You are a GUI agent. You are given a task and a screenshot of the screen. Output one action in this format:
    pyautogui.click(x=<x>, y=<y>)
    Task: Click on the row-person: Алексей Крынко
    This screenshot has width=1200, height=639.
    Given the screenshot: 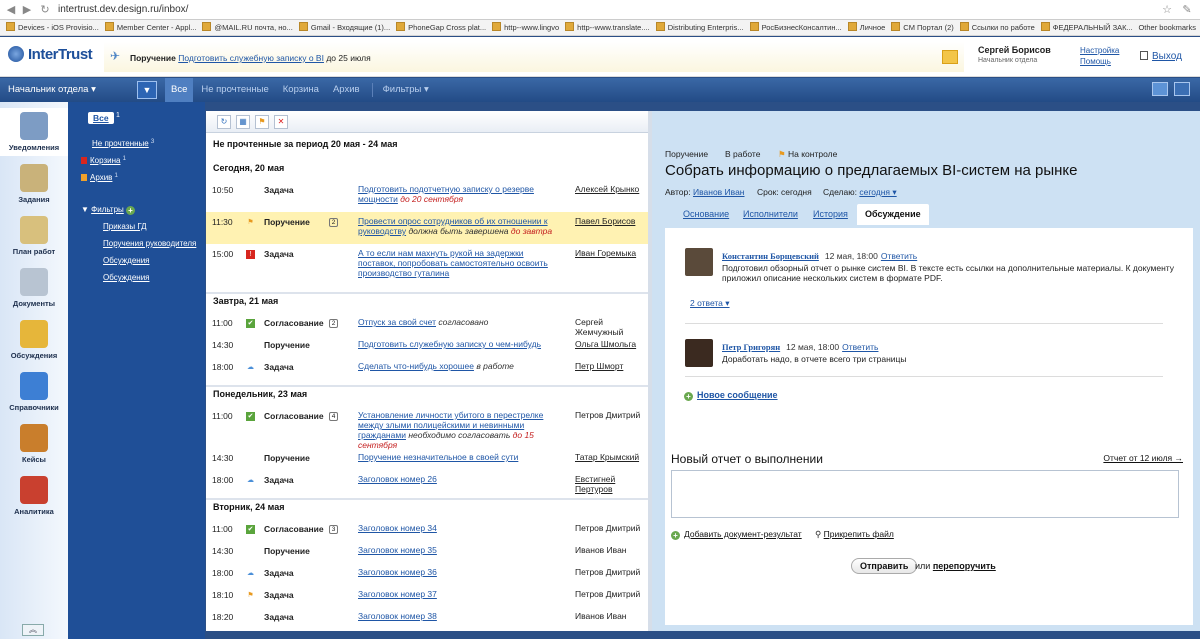 What is the action you would take?
    pyautogui.click(x=611, y=189)
    